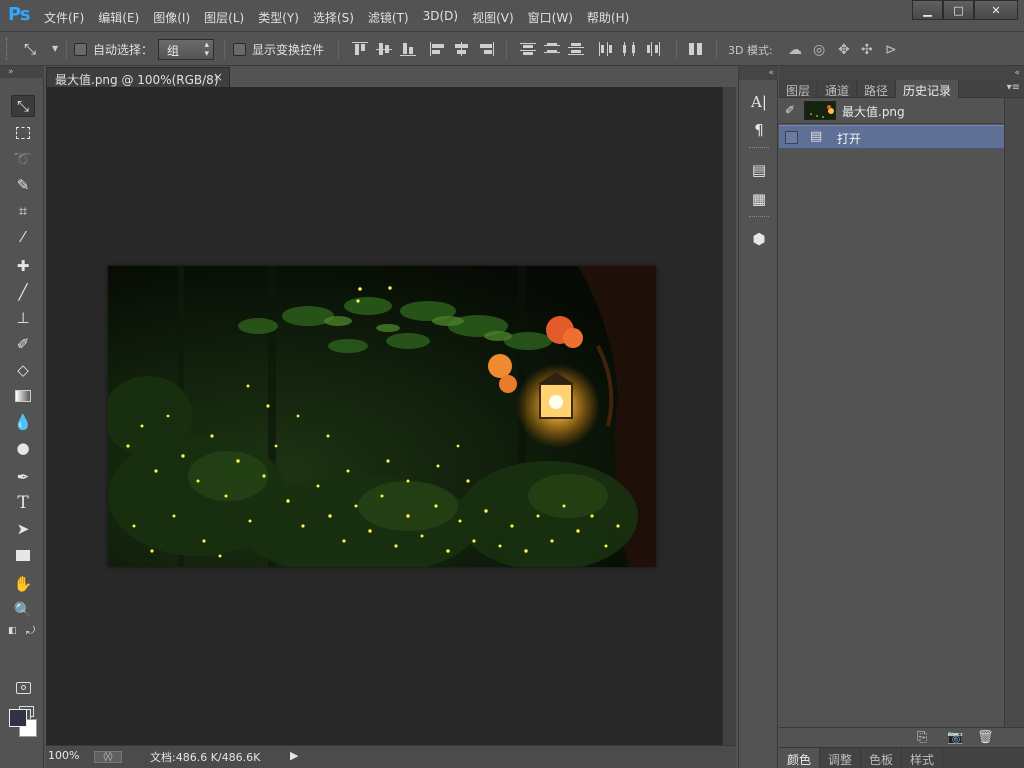 The image size is (1024, 768). Describe the element at coordinates (486, 49) in the screenshot. I see `align-right-icon` at that location.